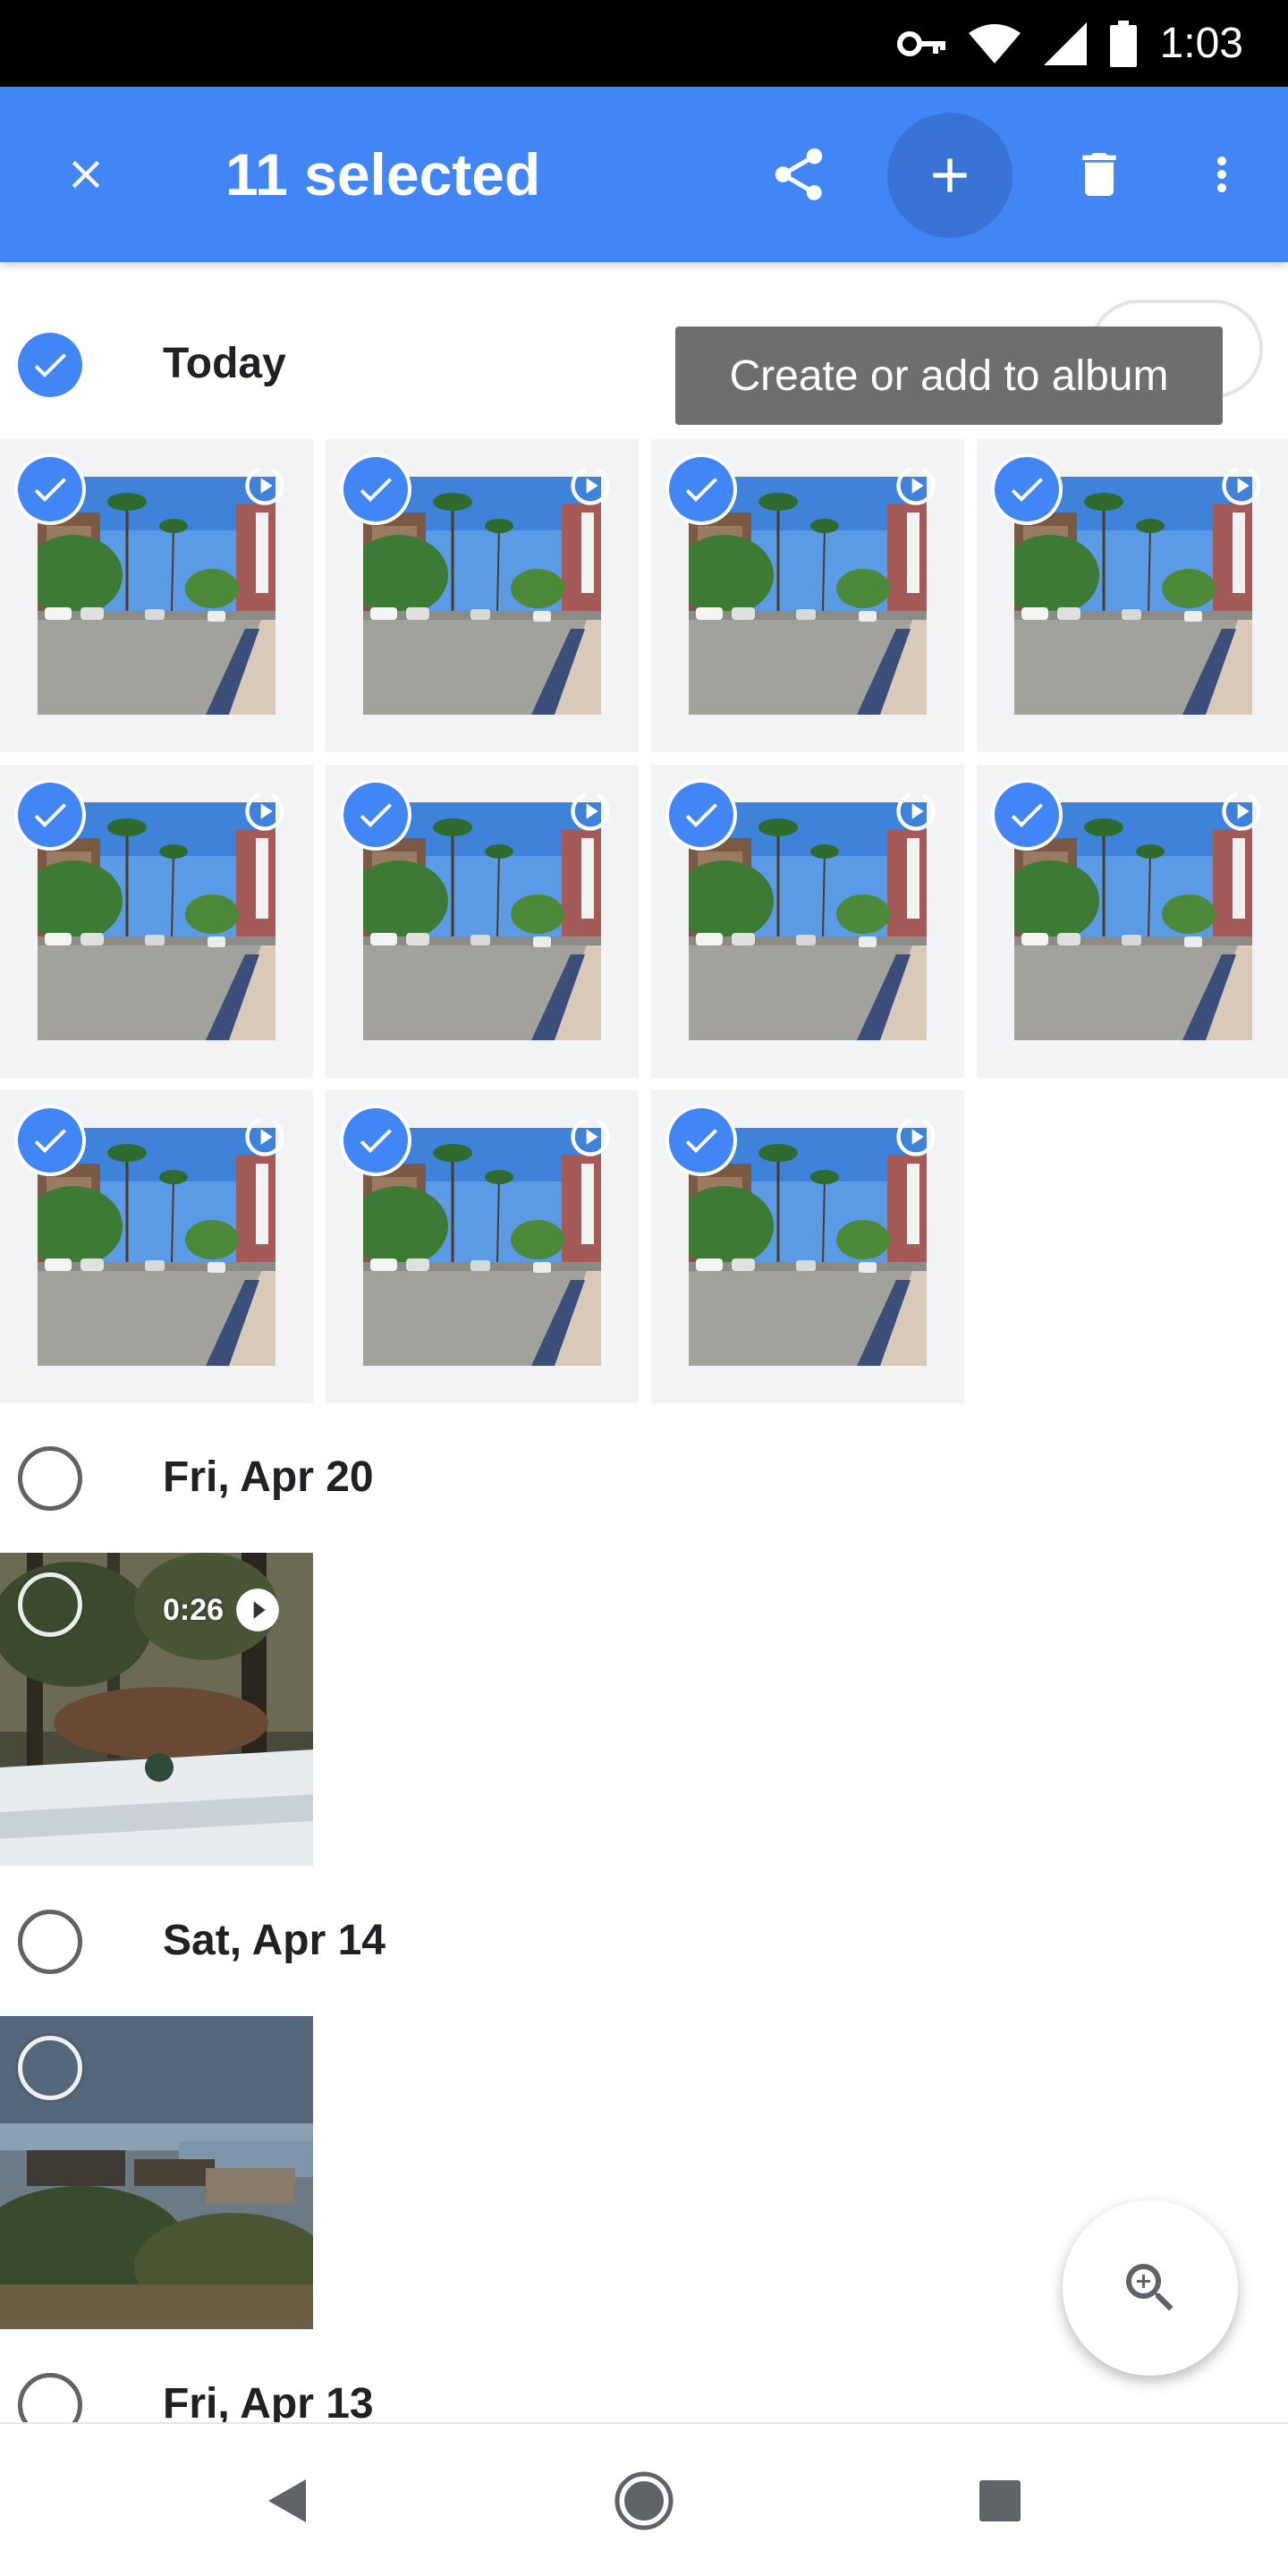 The image size is (1288, 2576). What do you see at coordinates (1123, 43) in the screenshot?
I see `battery-icon` at bounding box center [1123, 43].